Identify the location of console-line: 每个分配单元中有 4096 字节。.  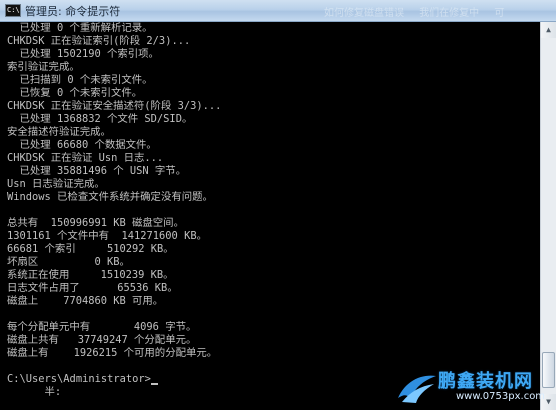
(102, 327).